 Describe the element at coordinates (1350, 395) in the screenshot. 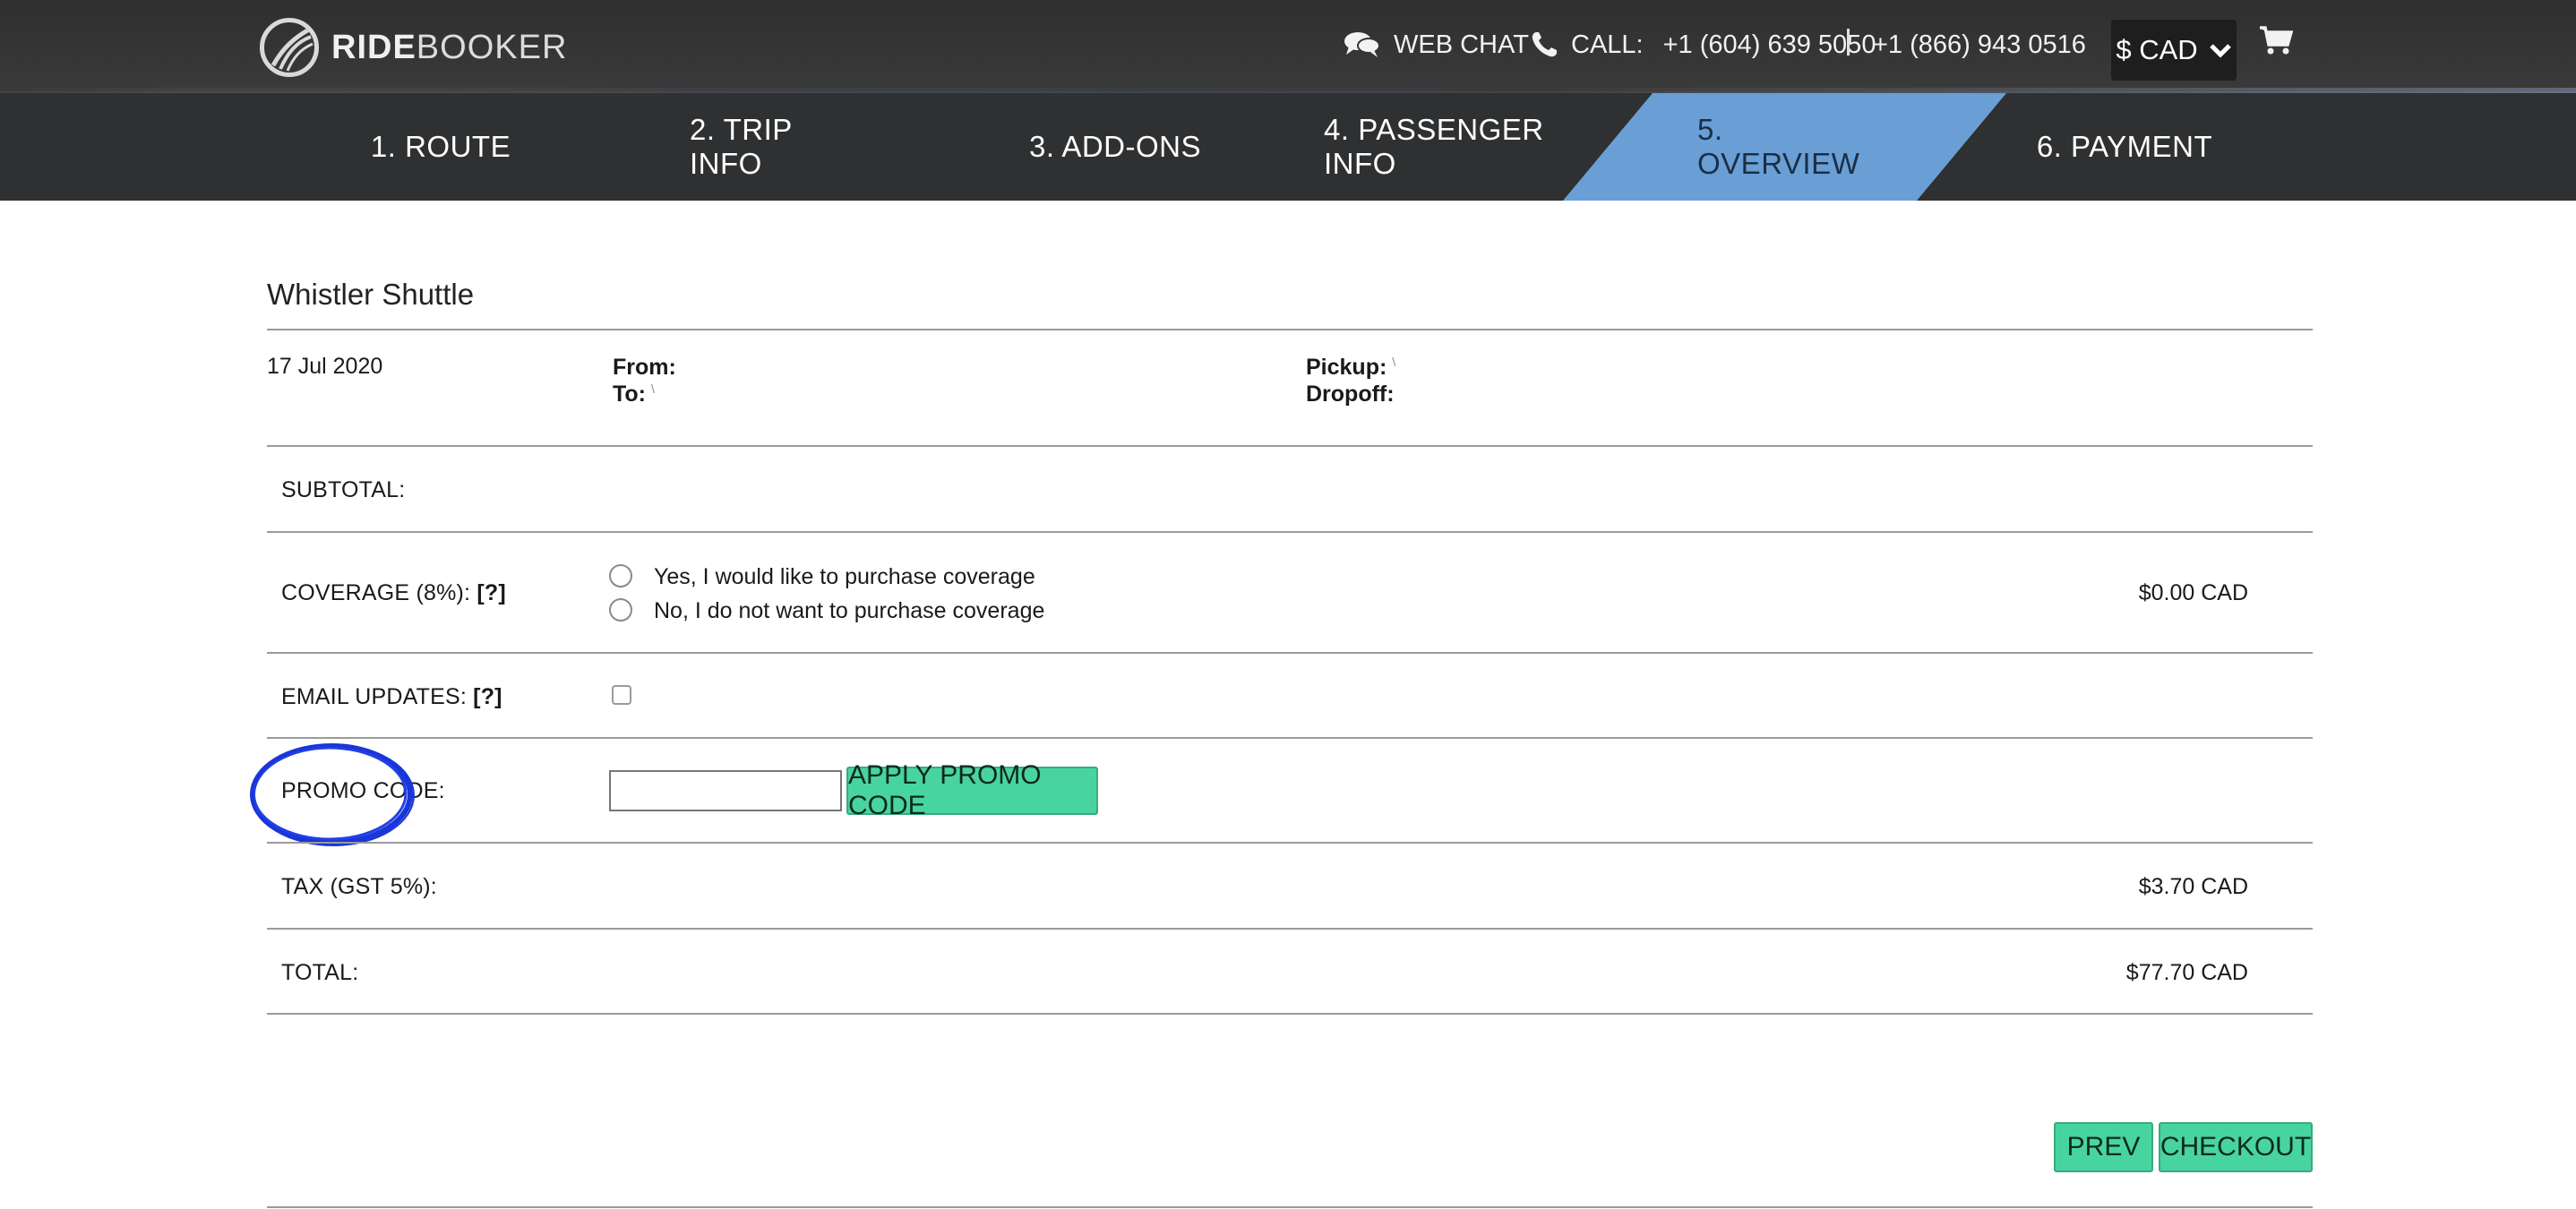

I see `dropoff-label: Dropoff:` at that location.